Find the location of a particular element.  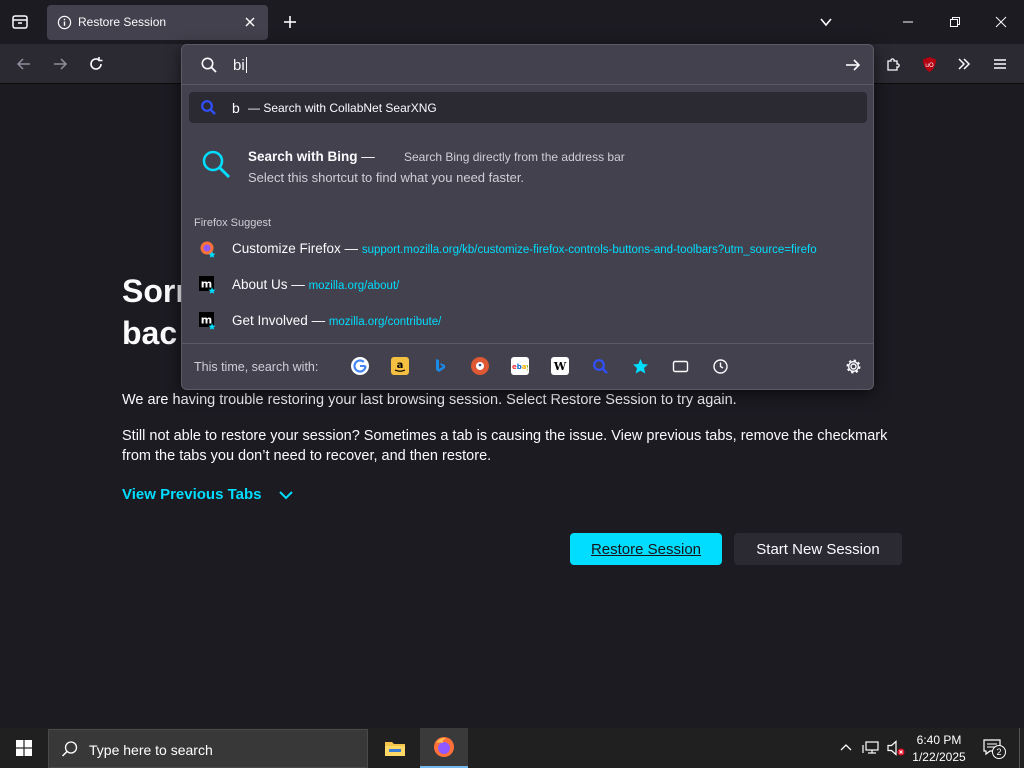

wikipedia-icon: W is located at coordinates (560, 366).